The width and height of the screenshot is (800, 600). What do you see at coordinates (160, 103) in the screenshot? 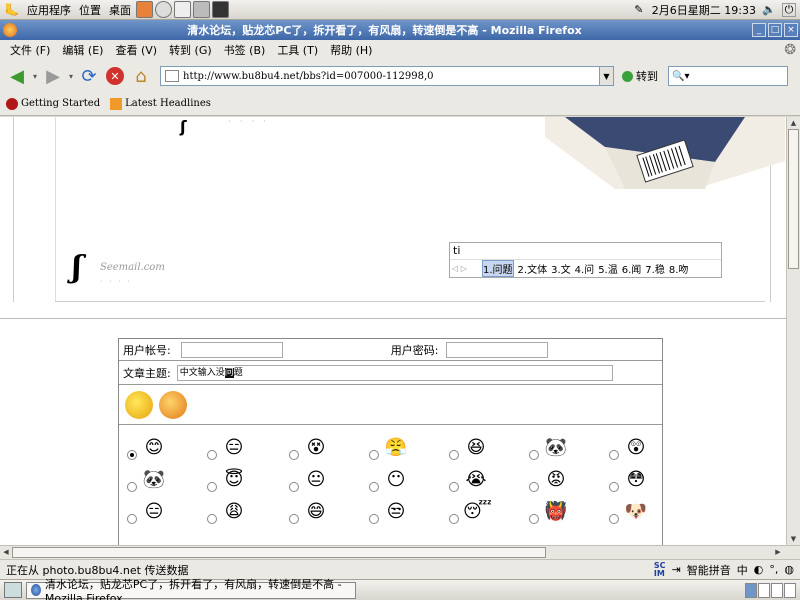
I see `bookmark-latest-headlines: Latest Headlines` at bounding box center [160, 103].